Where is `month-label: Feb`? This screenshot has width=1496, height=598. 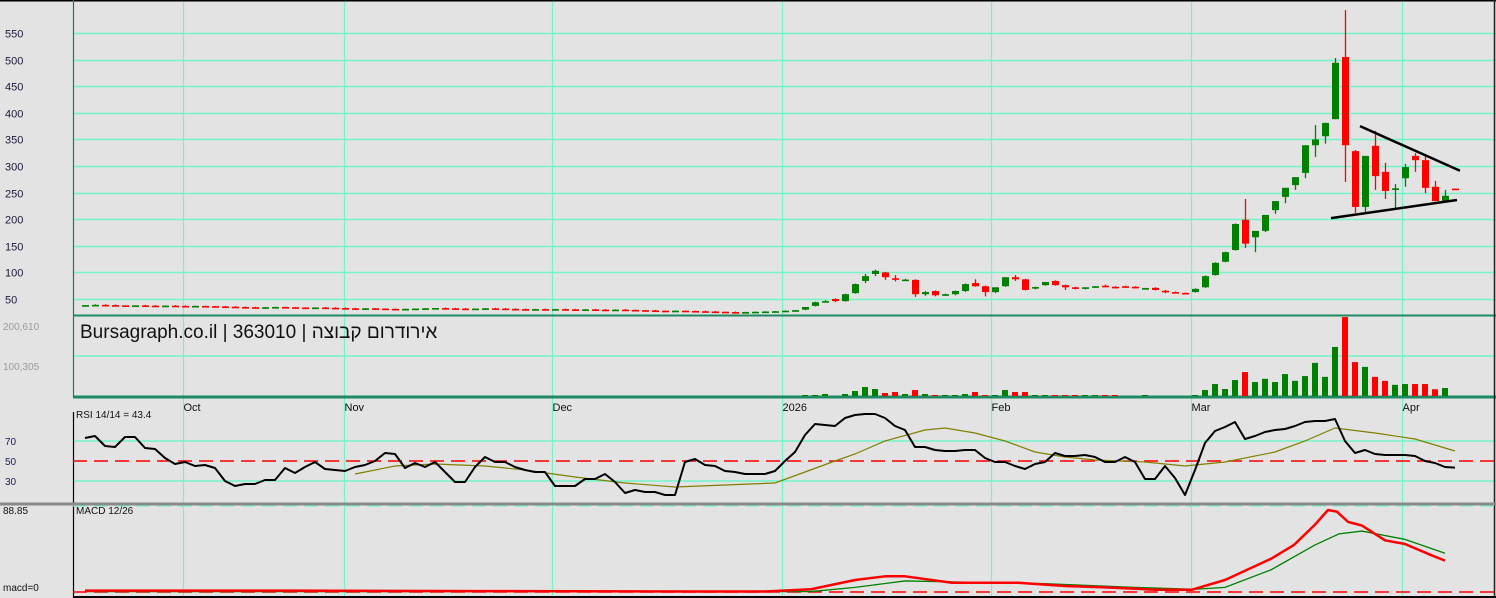
month-label: Feb is located at coordinates (1001, 408).